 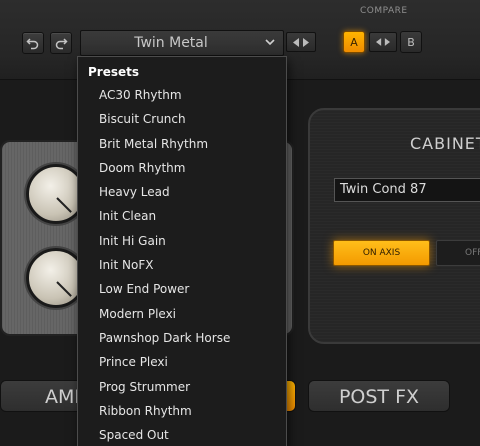 What do you see at coordinates (182, 412) in the screenshot?
I see `preset-item-ribbon-rhythm: Ribbon Rhythm` at bounding box center [182, 412].